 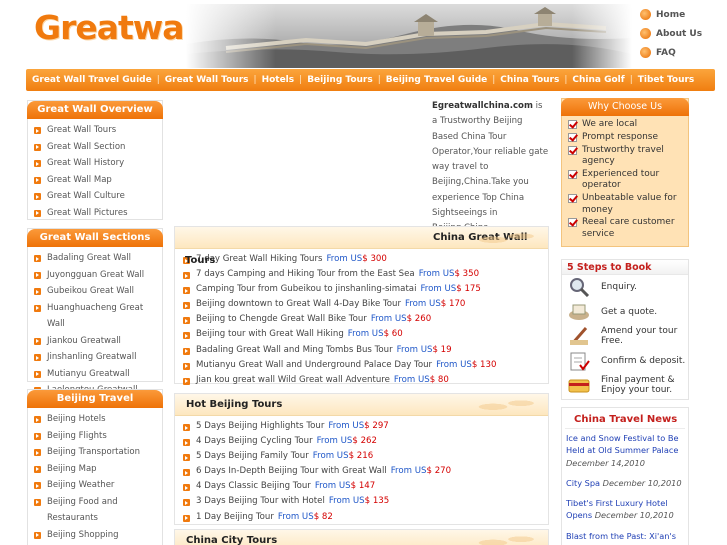 I want to click on steps-title: 5 Steps to Book, so click(x=625, y=267).